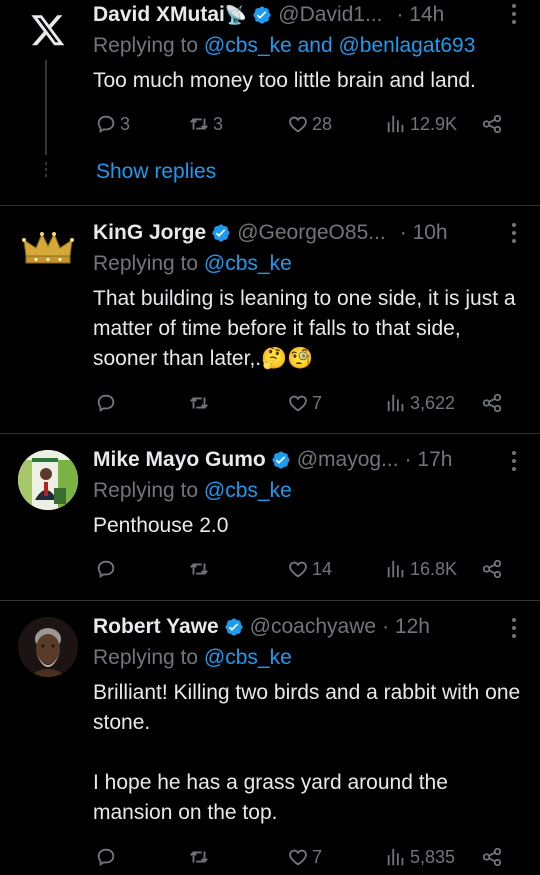 Image resolution: width=540 pixels, height=875 pixels. I want to click on tweet-header: Robert Yawe @coachyawe · 12h, so click(301, 627).